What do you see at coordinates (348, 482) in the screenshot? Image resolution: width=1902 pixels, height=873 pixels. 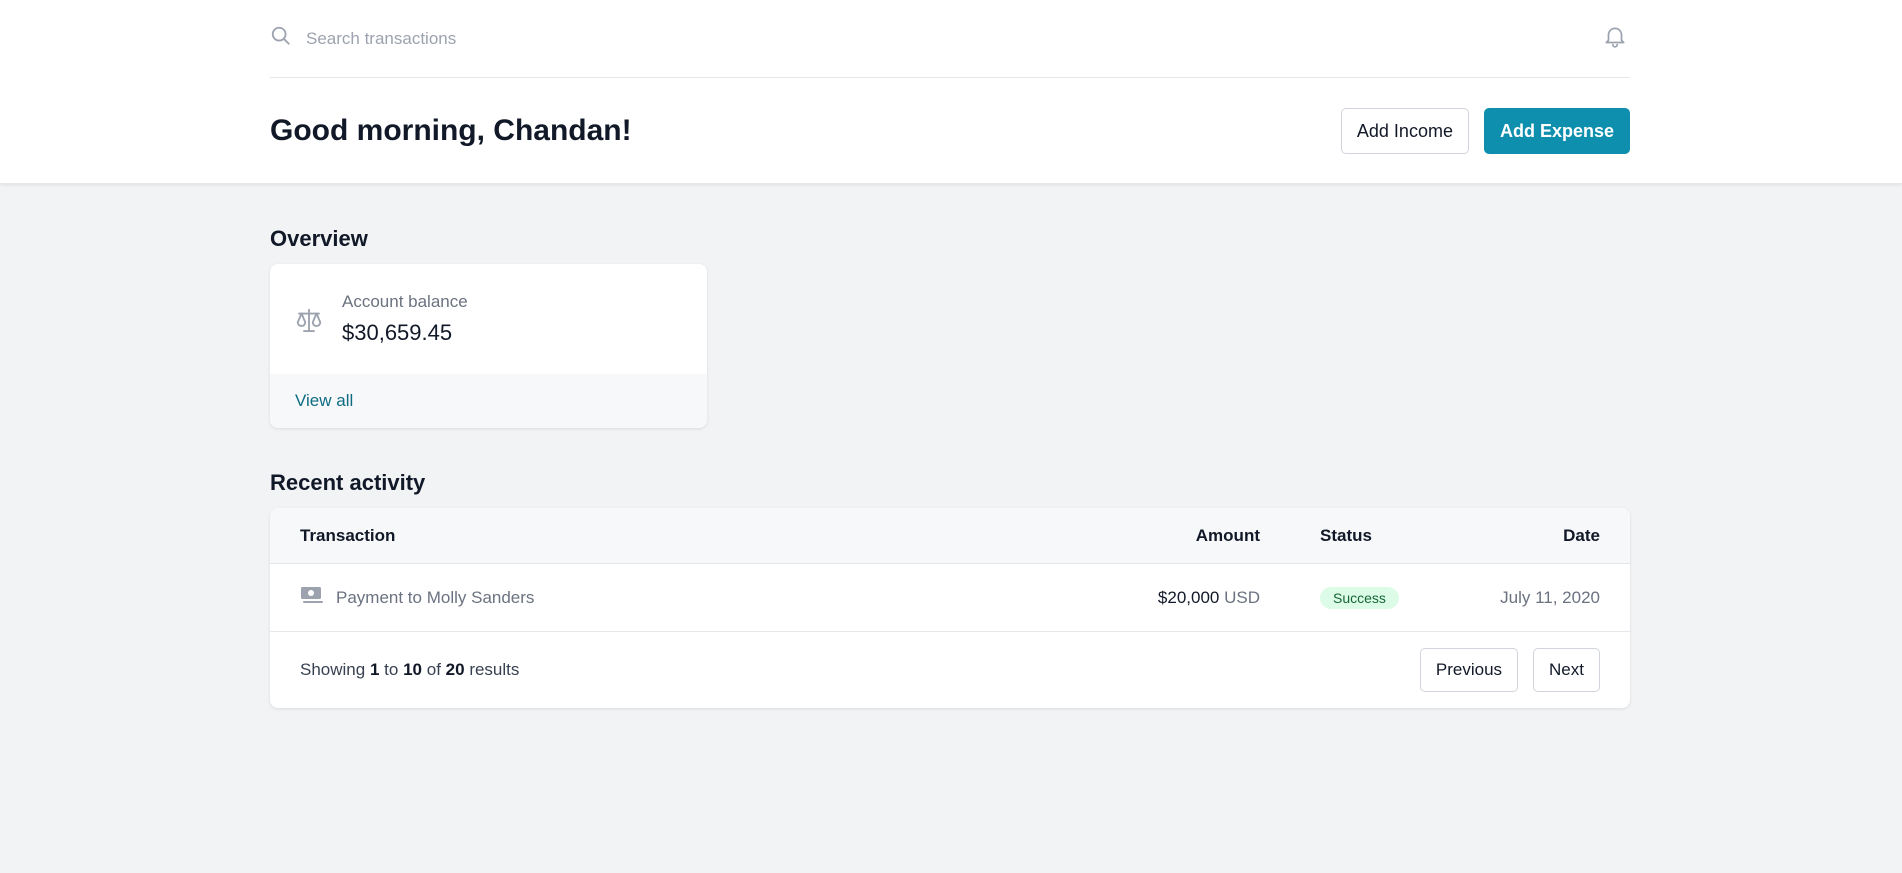 I see `recent-activity-title: Recent activity` at bounding box center [348, 482].